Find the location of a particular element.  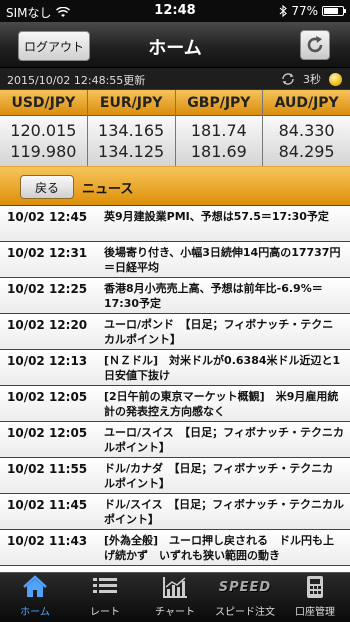

news-item: 10/02 11:55 ドル/カナダ 【日足；フィボナッチ・テクニカルポイント】 is located at coordinates (175, 476).